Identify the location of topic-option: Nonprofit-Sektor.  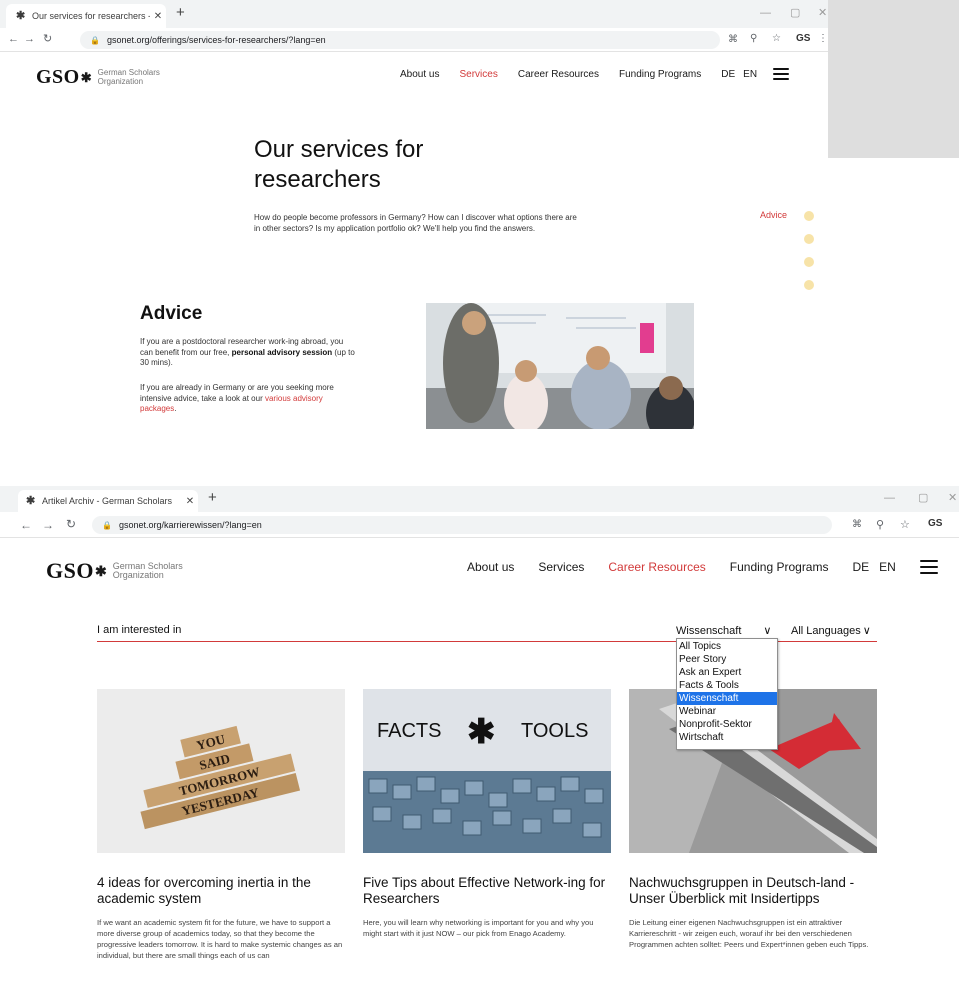
(727, 724).